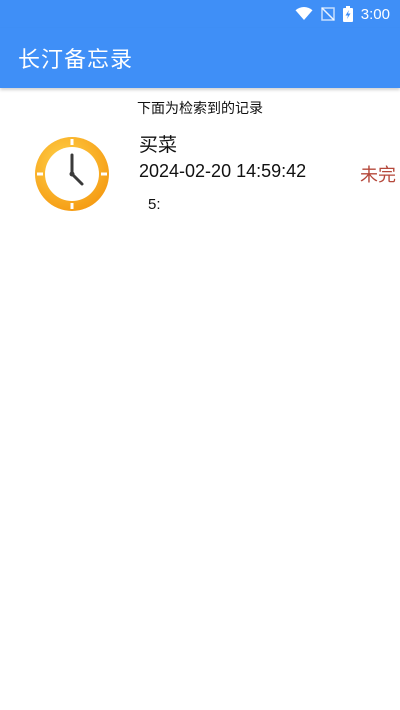 The height and width of the screenshot is (710, 400). Describe the element at coordinates (223, 171) in the screenshot. I see `memo-datetime: 2024-02-20 14:59:42` at that location.